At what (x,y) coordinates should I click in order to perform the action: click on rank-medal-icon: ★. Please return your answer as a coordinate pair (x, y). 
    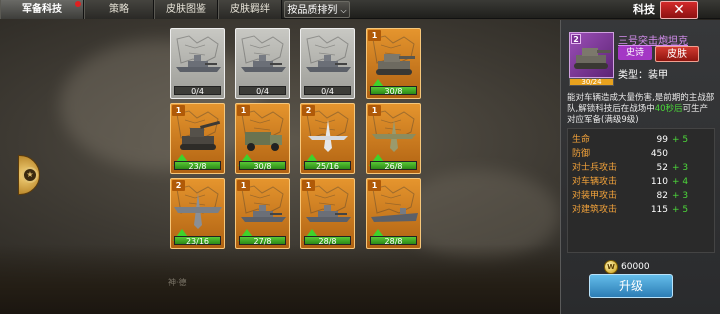
    Looking at the image, I should click on (30, 175).